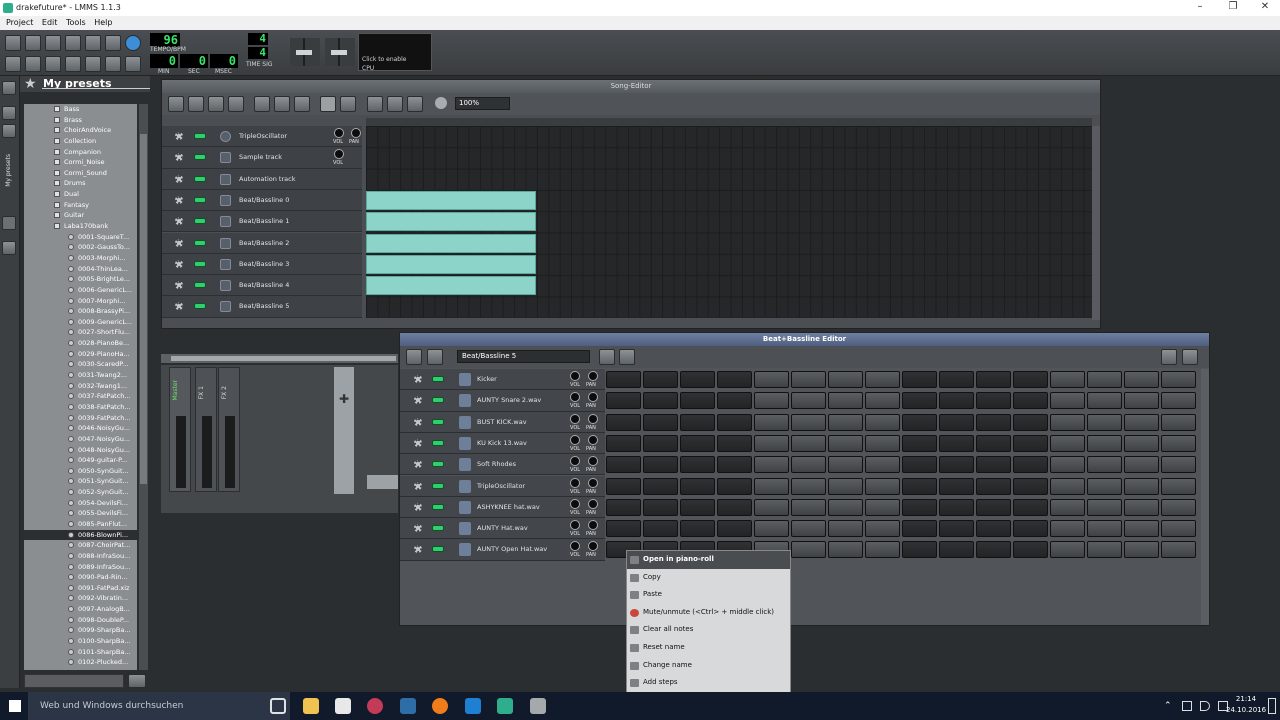  What do you see at coordinates (264, 306) in the screenshot?
I see `song-track-name: Beat/Bassline 5` at bounding box center [264, 306].